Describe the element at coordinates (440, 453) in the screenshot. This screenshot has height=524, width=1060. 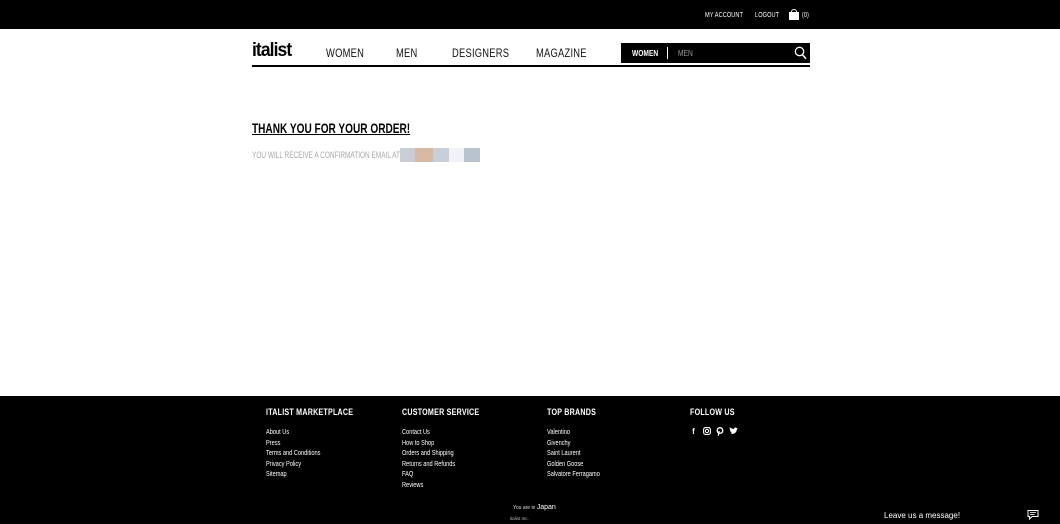
I see `footer-link-orders-shipping: Orders and Shipping` at that location.